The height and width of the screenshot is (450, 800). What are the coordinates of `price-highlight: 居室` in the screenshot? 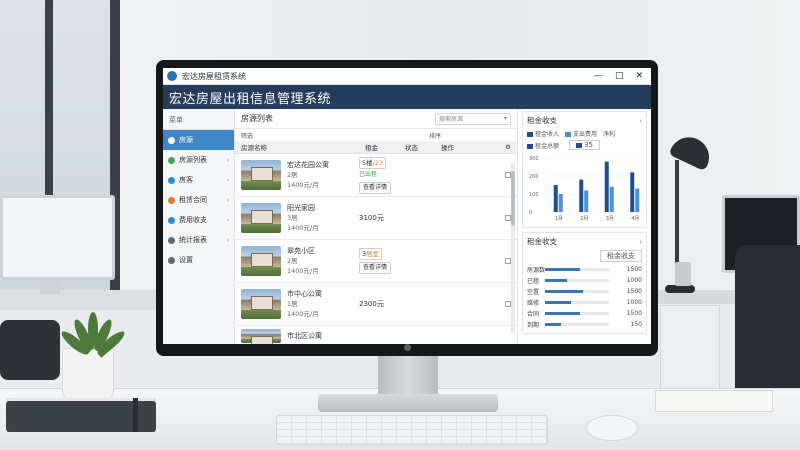 It's located at (373, 254).